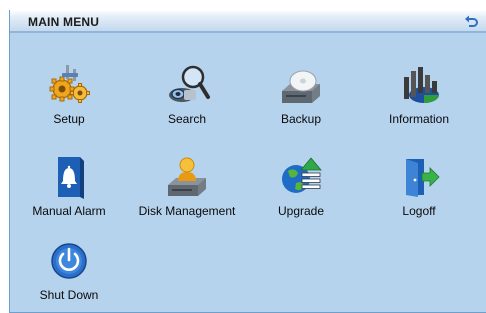  I want to click on menu-item-information: Information, so click(419, 96).